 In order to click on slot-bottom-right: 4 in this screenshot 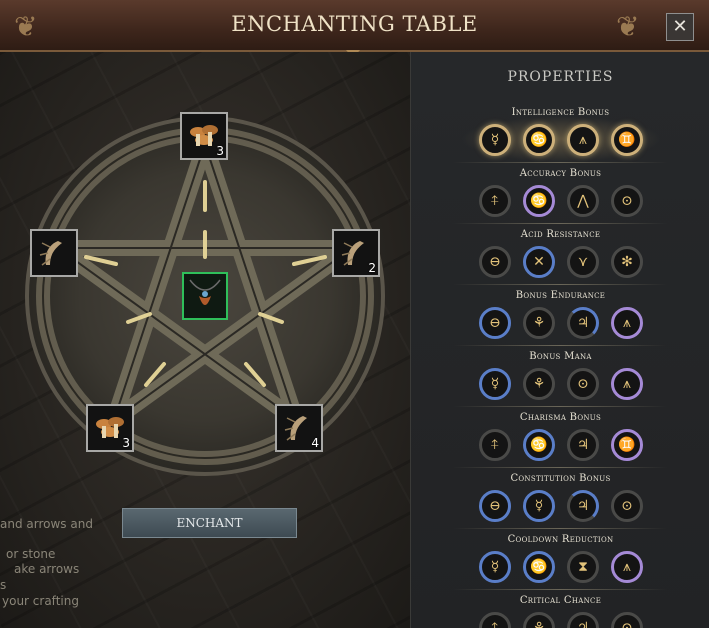, I will do `click(299, 428)`.